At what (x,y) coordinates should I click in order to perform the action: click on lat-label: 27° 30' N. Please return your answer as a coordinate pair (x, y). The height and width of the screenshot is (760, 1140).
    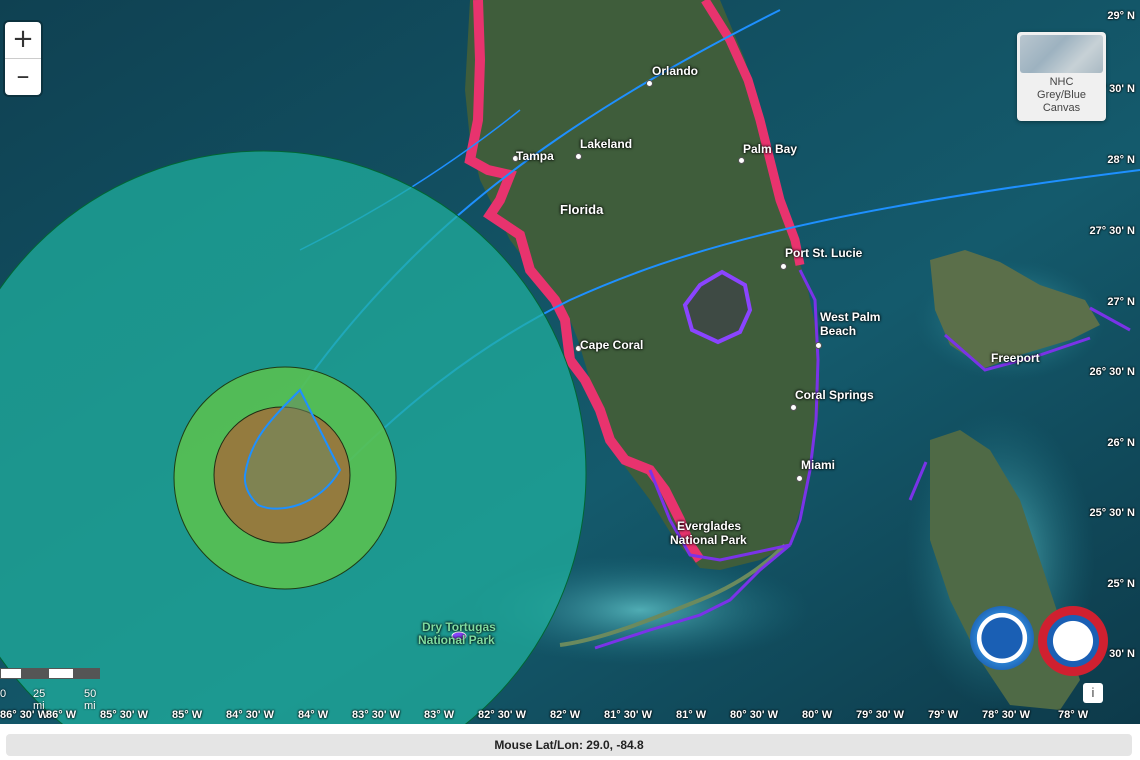
    Looking at the image, I should click on (1112, 231).